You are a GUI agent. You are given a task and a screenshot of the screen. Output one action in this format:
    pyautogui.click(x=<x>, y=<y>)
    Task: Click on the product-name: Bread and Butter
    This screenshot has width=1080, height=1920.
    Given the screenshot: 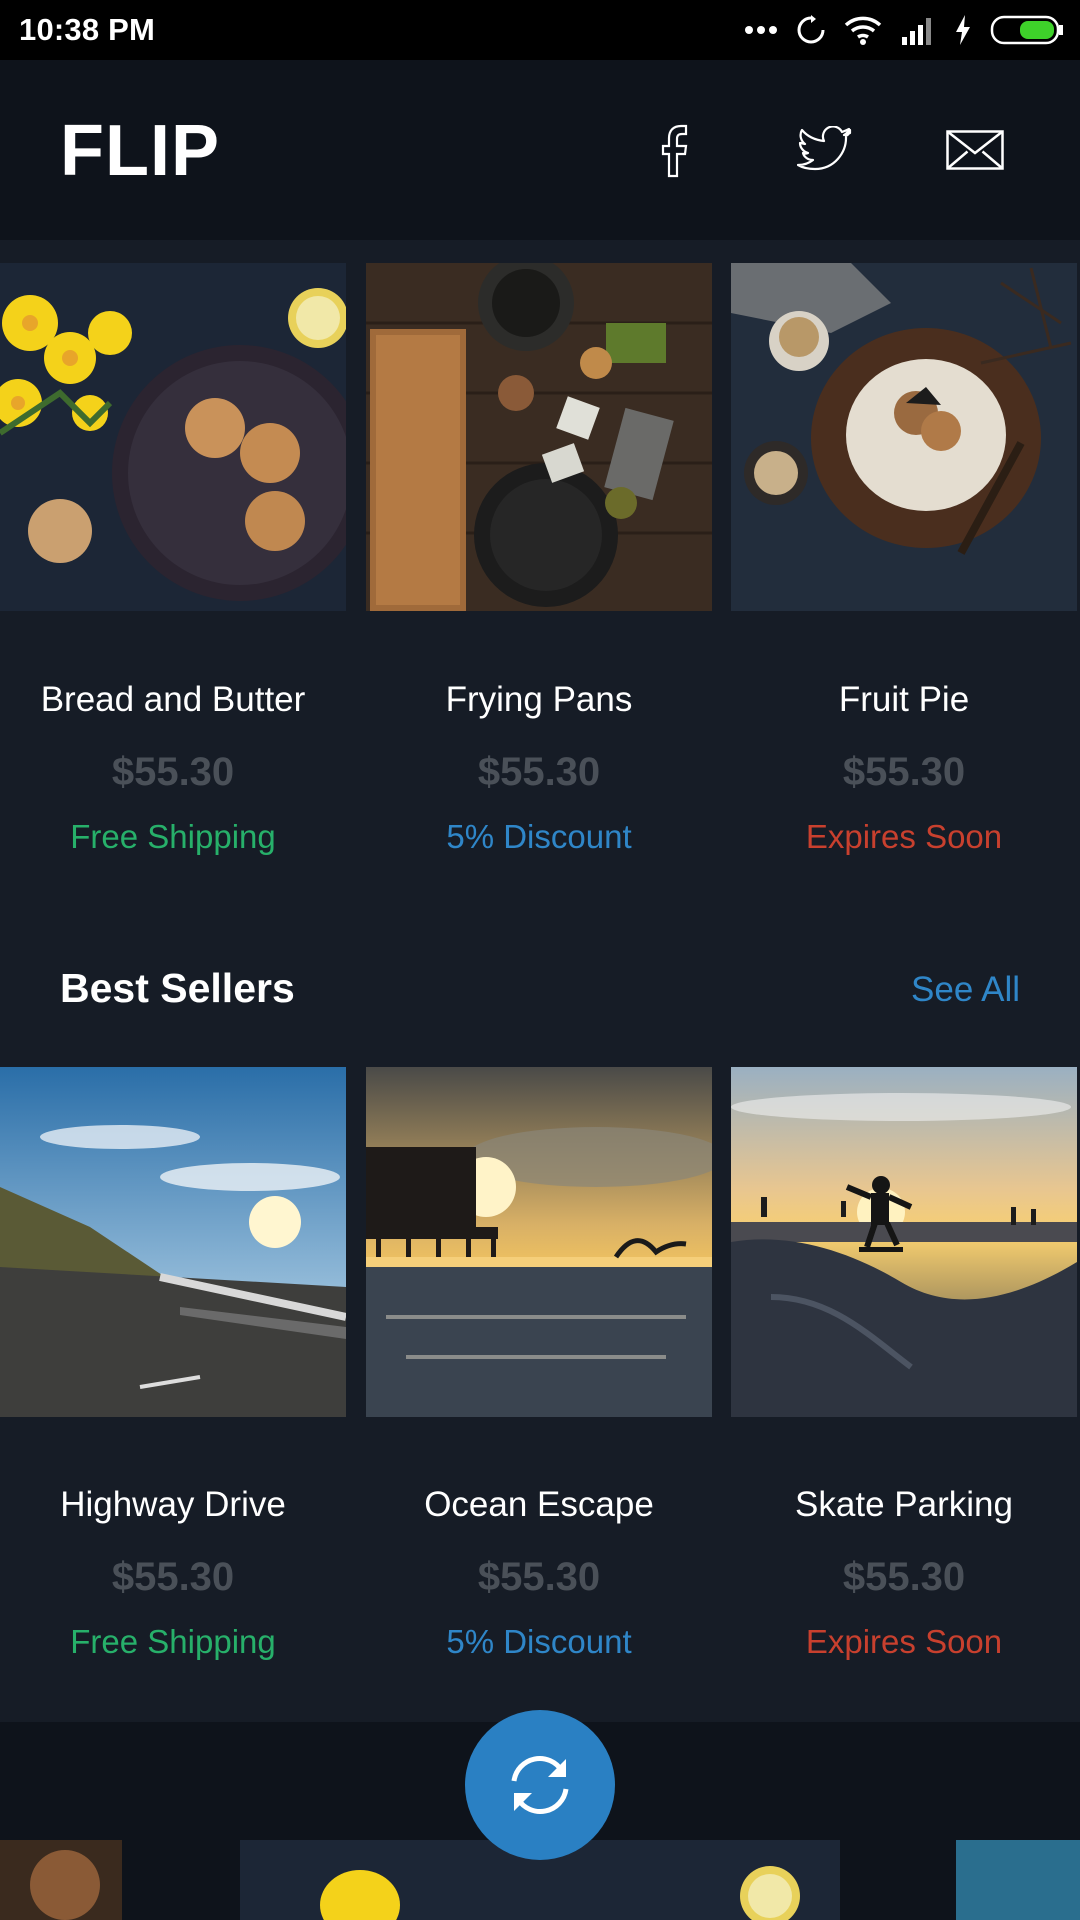 What is the action you would take?
    pyautogui.click(x=173, y=699)
    